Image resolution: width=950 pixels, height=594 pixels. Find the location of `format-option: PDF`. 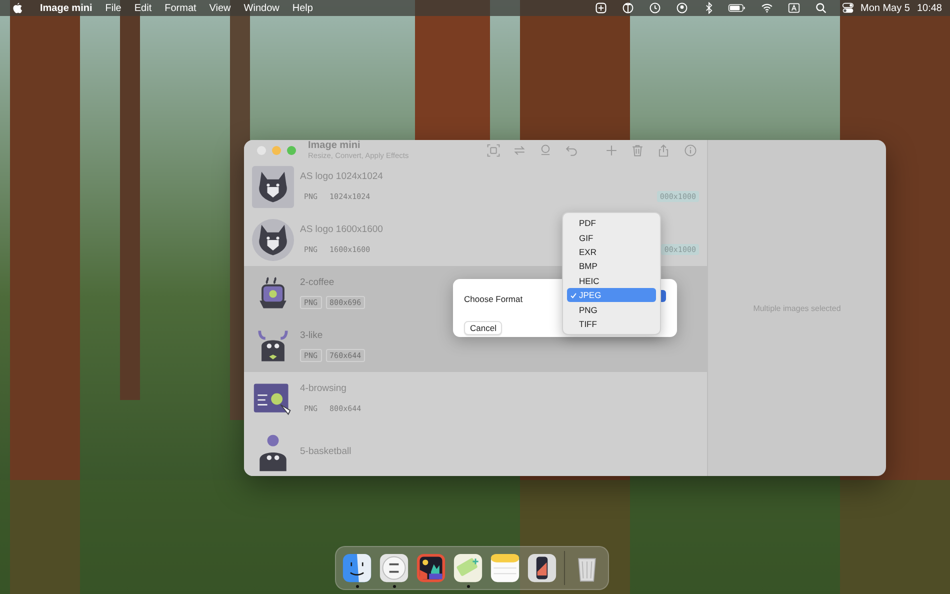

format-option: PDF is located at coordinates (611, 223).